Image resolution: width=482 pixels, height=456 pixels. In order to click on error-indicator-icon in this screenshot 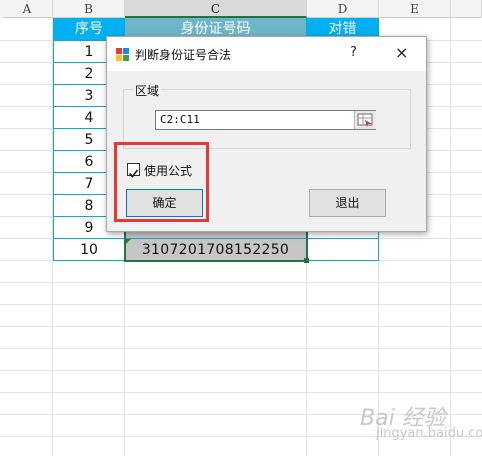, I will do `click(128, 241)`.